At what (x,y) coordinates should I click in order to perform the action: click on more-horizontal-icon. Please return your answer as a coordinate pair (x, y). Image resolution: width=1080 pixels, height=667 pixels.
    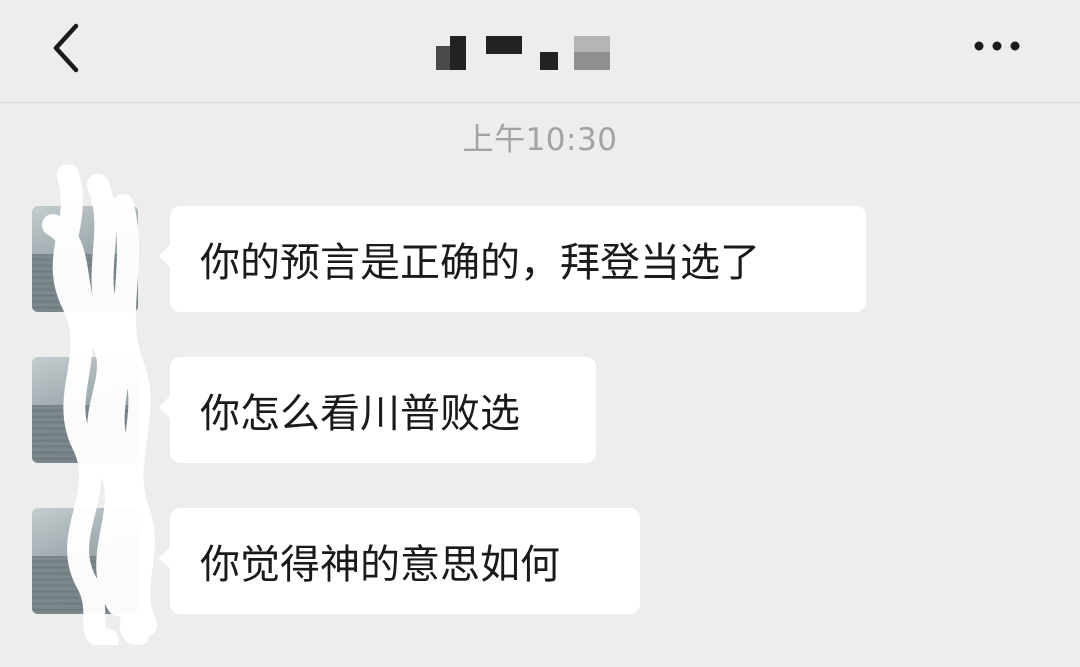
    Looking at the image, I should click on (997, 46).